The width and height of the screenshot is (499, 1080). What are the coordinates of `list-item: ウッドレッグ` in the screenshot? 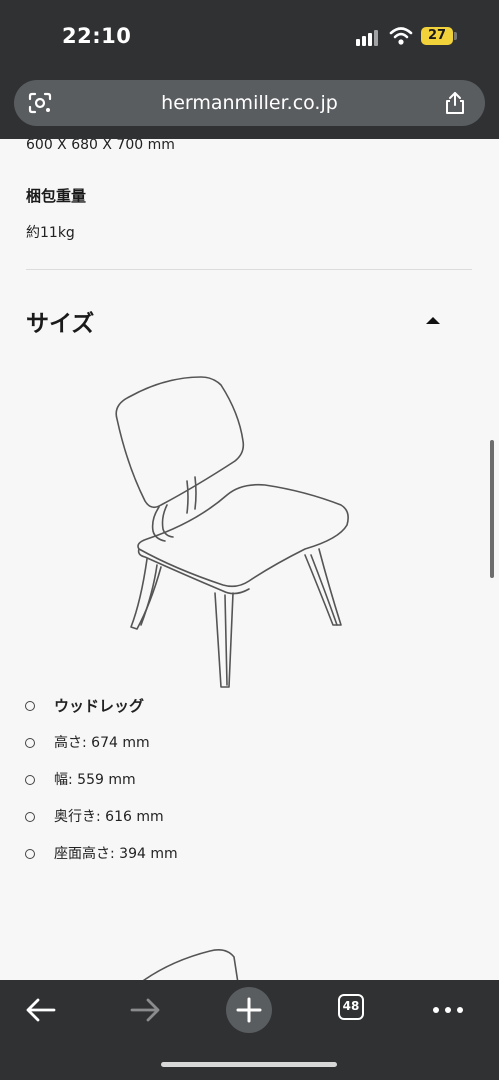 It's located at (249, 710).